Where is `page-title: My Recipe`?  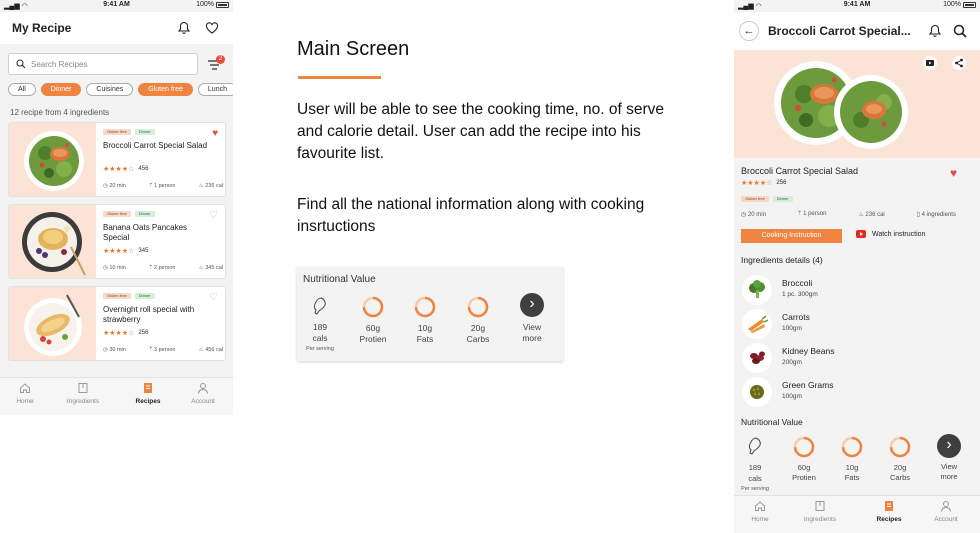
page-title: My Recipe is located at coordinates (42, 28).